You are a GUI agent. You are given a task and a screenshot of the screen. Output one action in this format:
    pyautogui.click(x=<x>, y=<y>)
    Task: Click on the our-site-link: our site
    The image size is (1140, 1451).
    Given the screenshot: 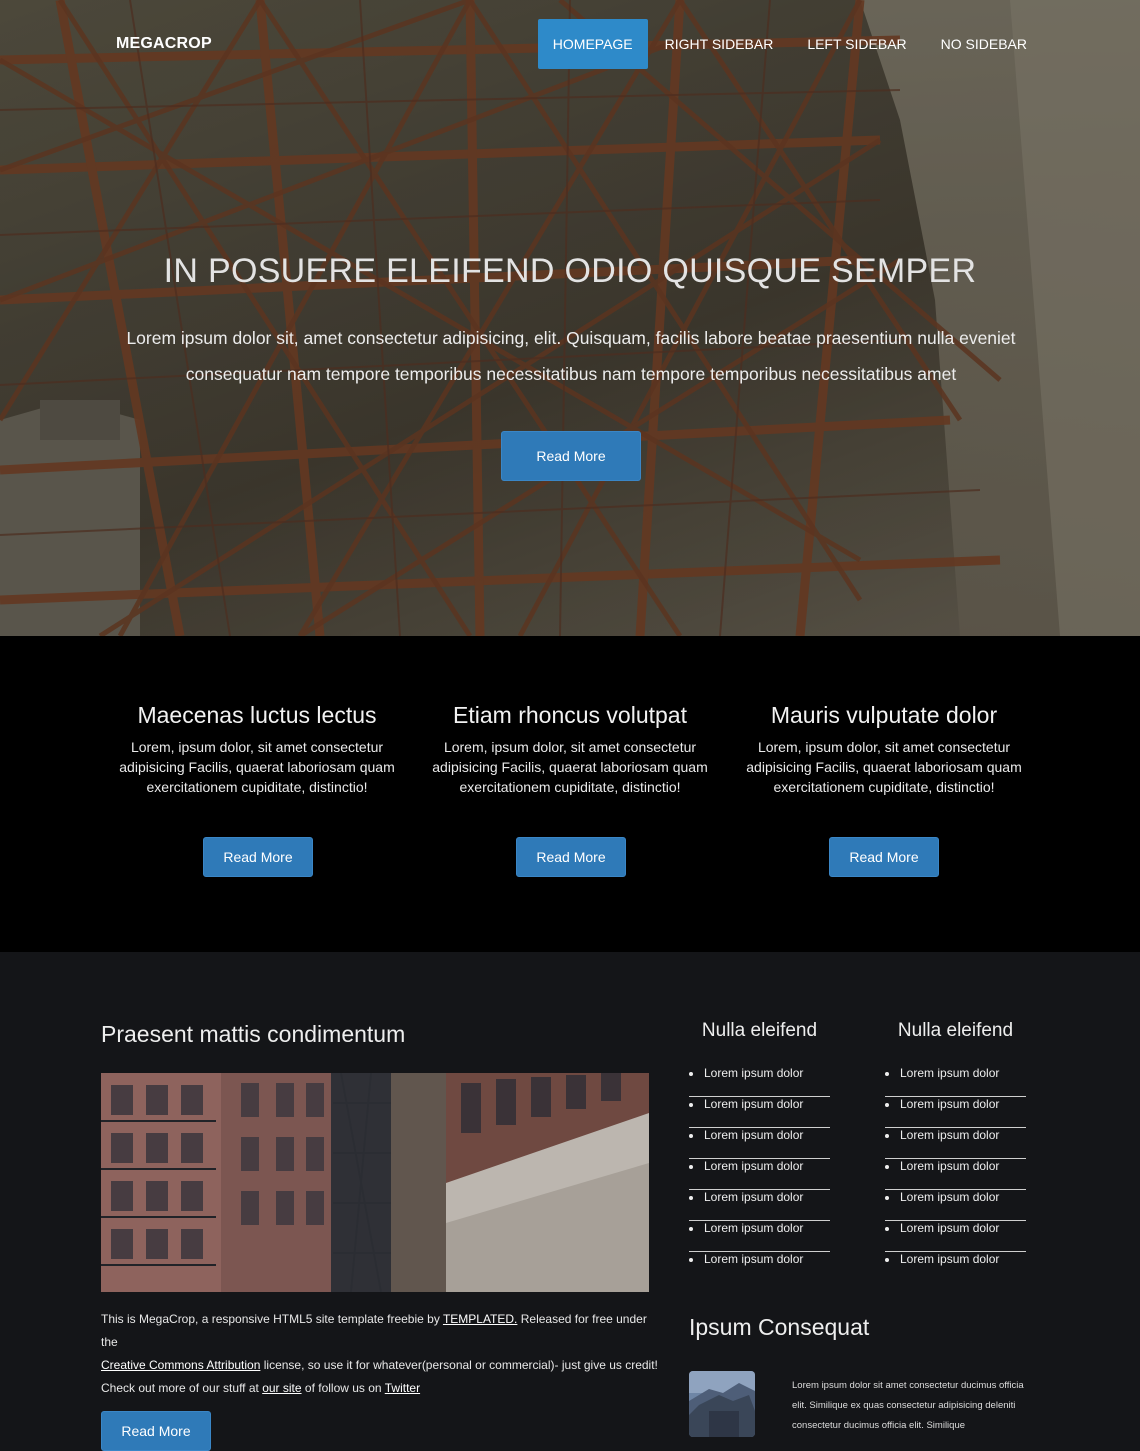 What is the action you would take?
    pyautogui.click(x=281, y=1388)
    